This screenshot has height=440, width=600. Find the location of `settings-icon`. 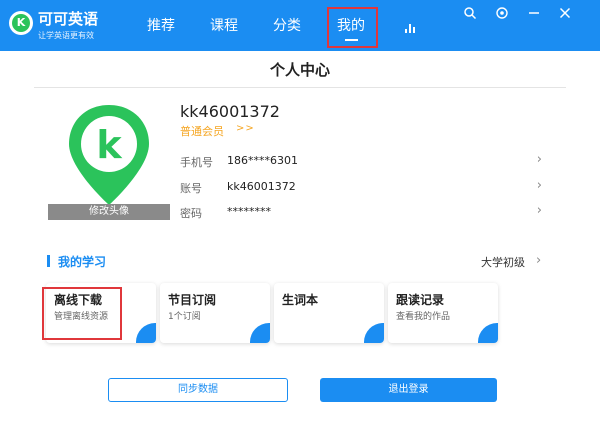

settings-icon is located at coordinates (502, 13).